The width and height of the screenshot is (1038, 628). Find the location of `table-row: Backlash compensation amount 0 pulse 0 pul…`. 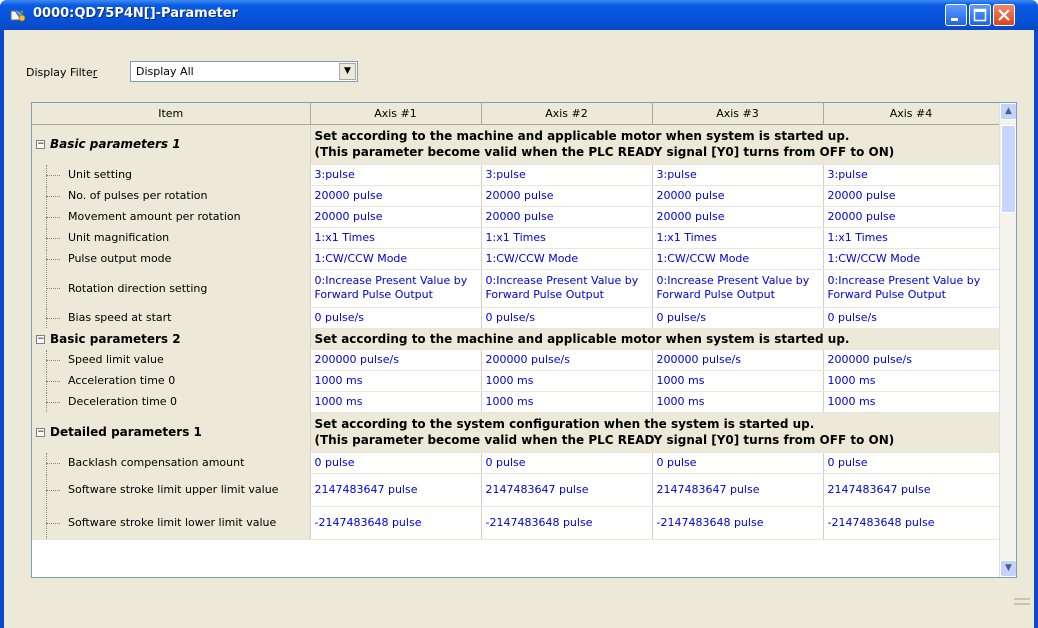

table-row: Backlash compensation amount 0 pulse 0 pul… is located at coordinates (516, 463).